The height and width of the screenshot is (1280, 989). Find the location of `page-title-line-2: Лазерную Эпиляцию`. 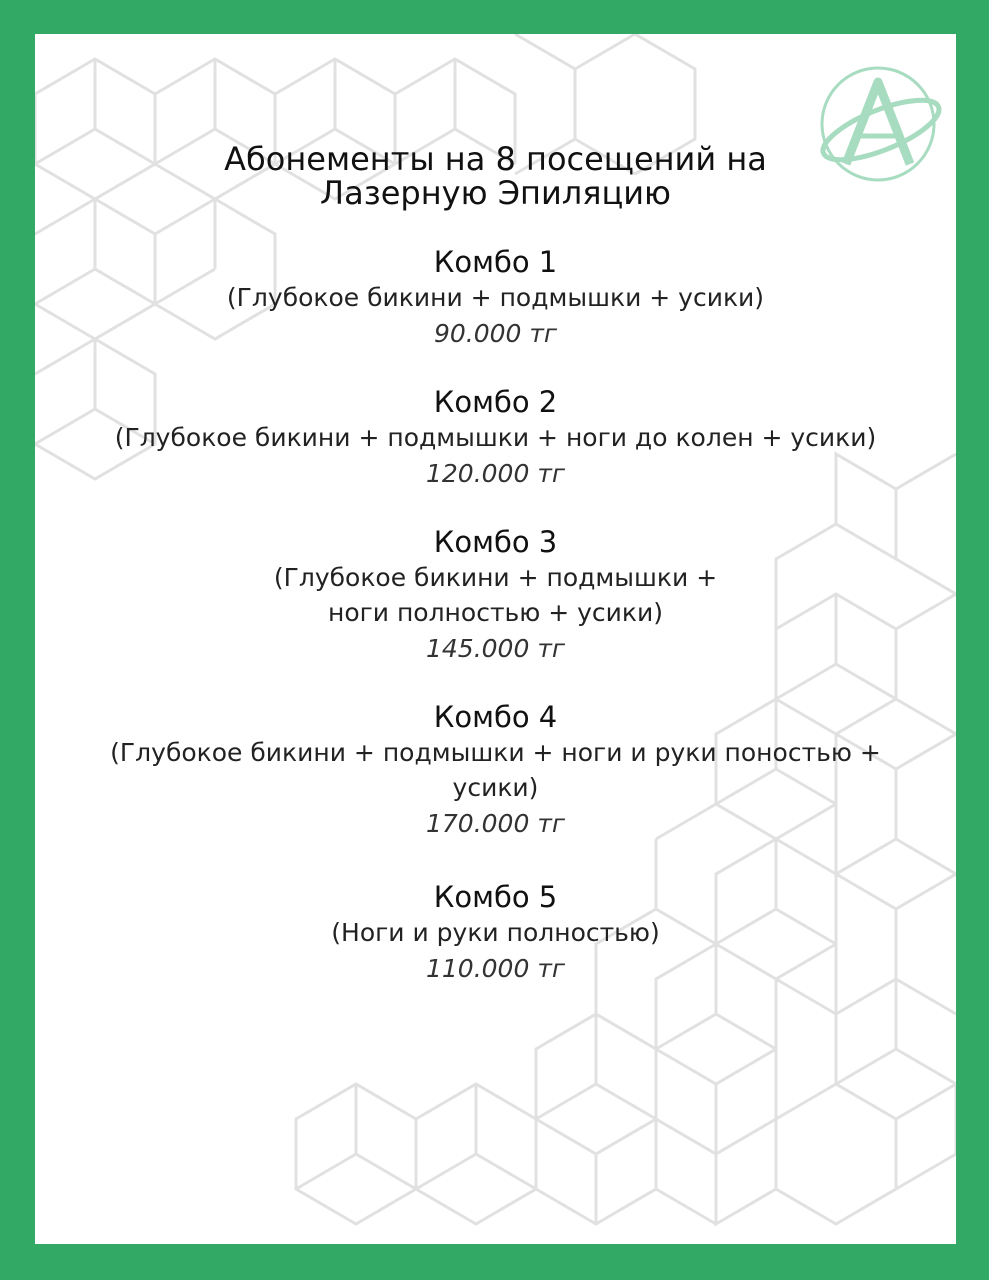

page-title-line-2: Лазерную Эпиляцию is located at coordinates (495, 193).